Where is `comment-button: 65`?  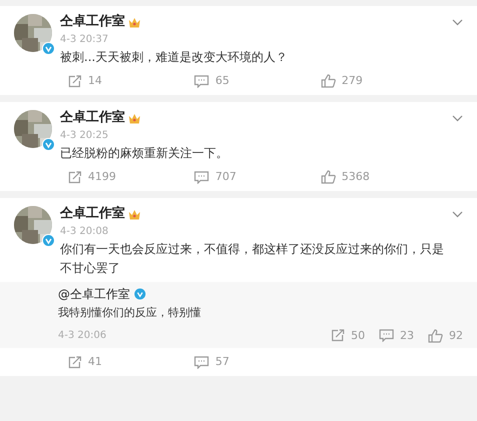
comment-button: 65 is located at coordinates (257, 81).